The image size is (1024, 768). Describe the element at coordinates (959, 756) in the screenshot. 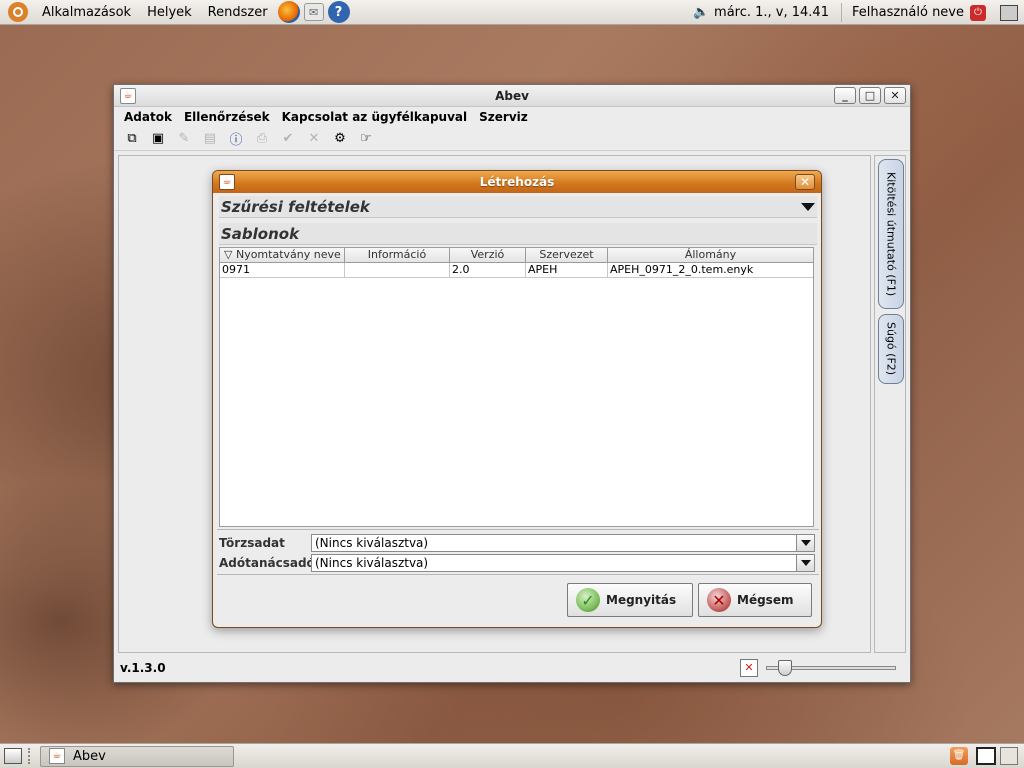

I see `trash-icon: 🗑` at that location.